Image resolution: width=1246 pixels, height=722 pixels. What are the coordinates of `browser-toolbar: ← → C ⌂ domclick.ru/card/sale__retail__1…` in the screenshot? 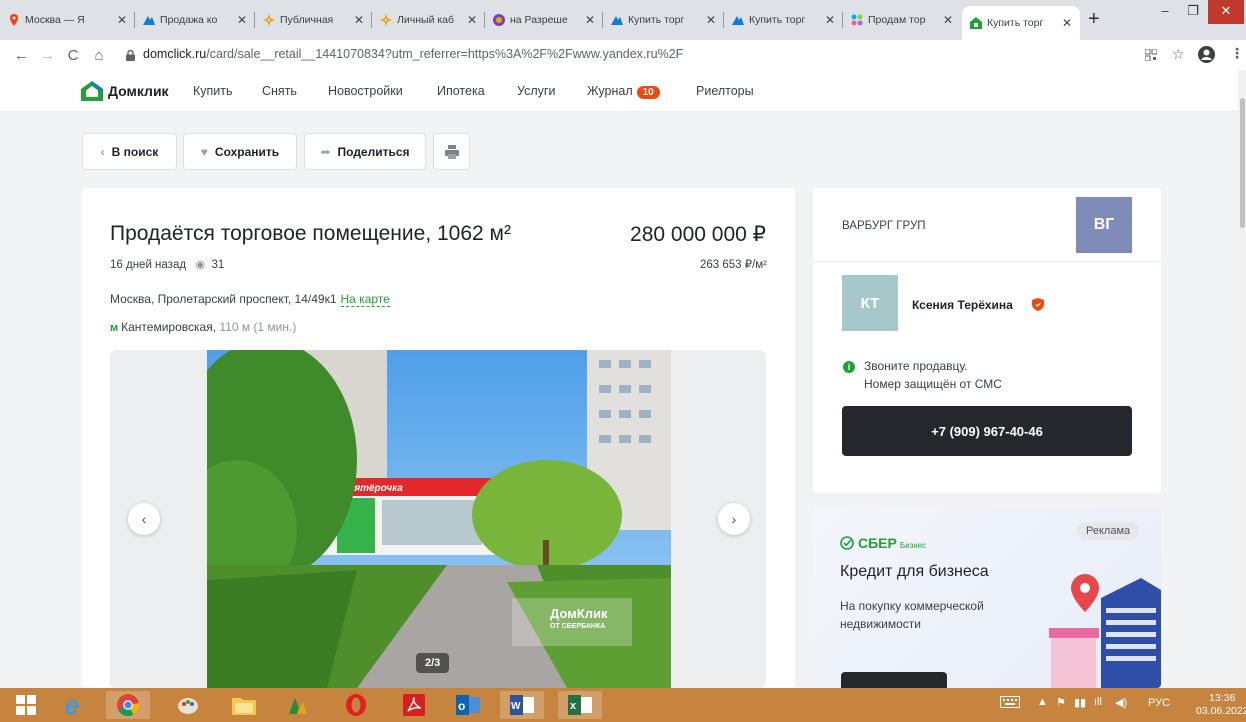 It's located at (623, 55).